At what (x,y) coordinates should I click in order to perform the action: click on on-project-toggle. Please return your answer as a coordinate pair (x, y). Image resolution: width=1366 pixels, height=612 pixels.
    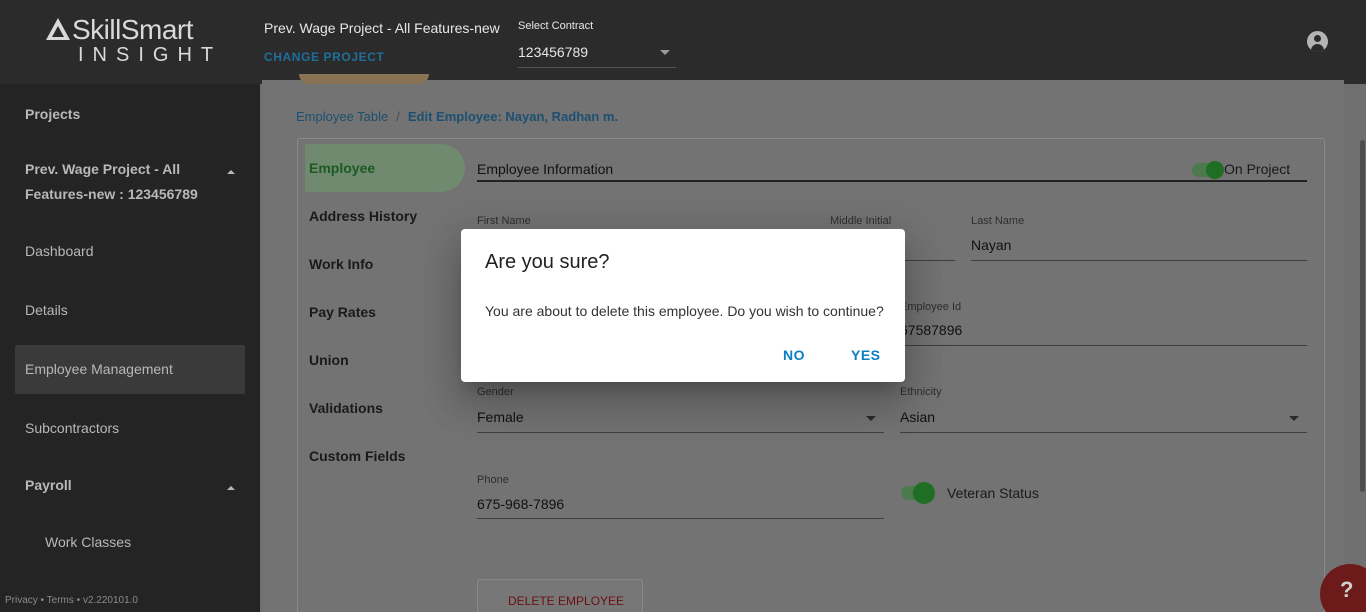
    Looking at the image, I should click on (1208, 170).